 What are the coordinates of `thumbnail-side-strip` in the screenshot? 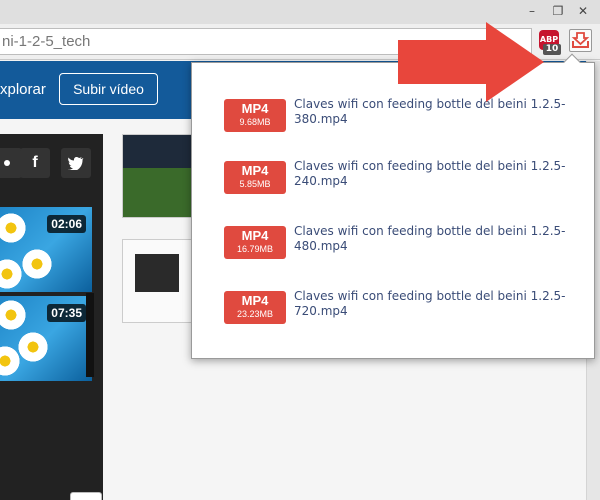 It's located at (90, 335).